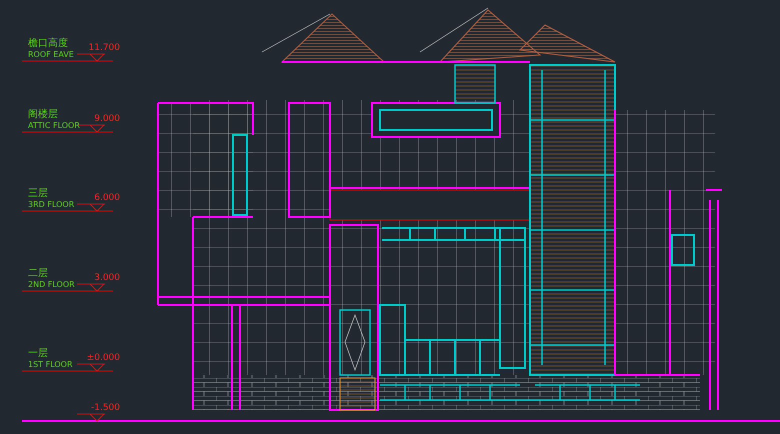 This screenshot has width=780, height=434. Describe the element at coordinates (50, 365) in the screenshot. I see `level-label: 1ST FLOOR` at that location.